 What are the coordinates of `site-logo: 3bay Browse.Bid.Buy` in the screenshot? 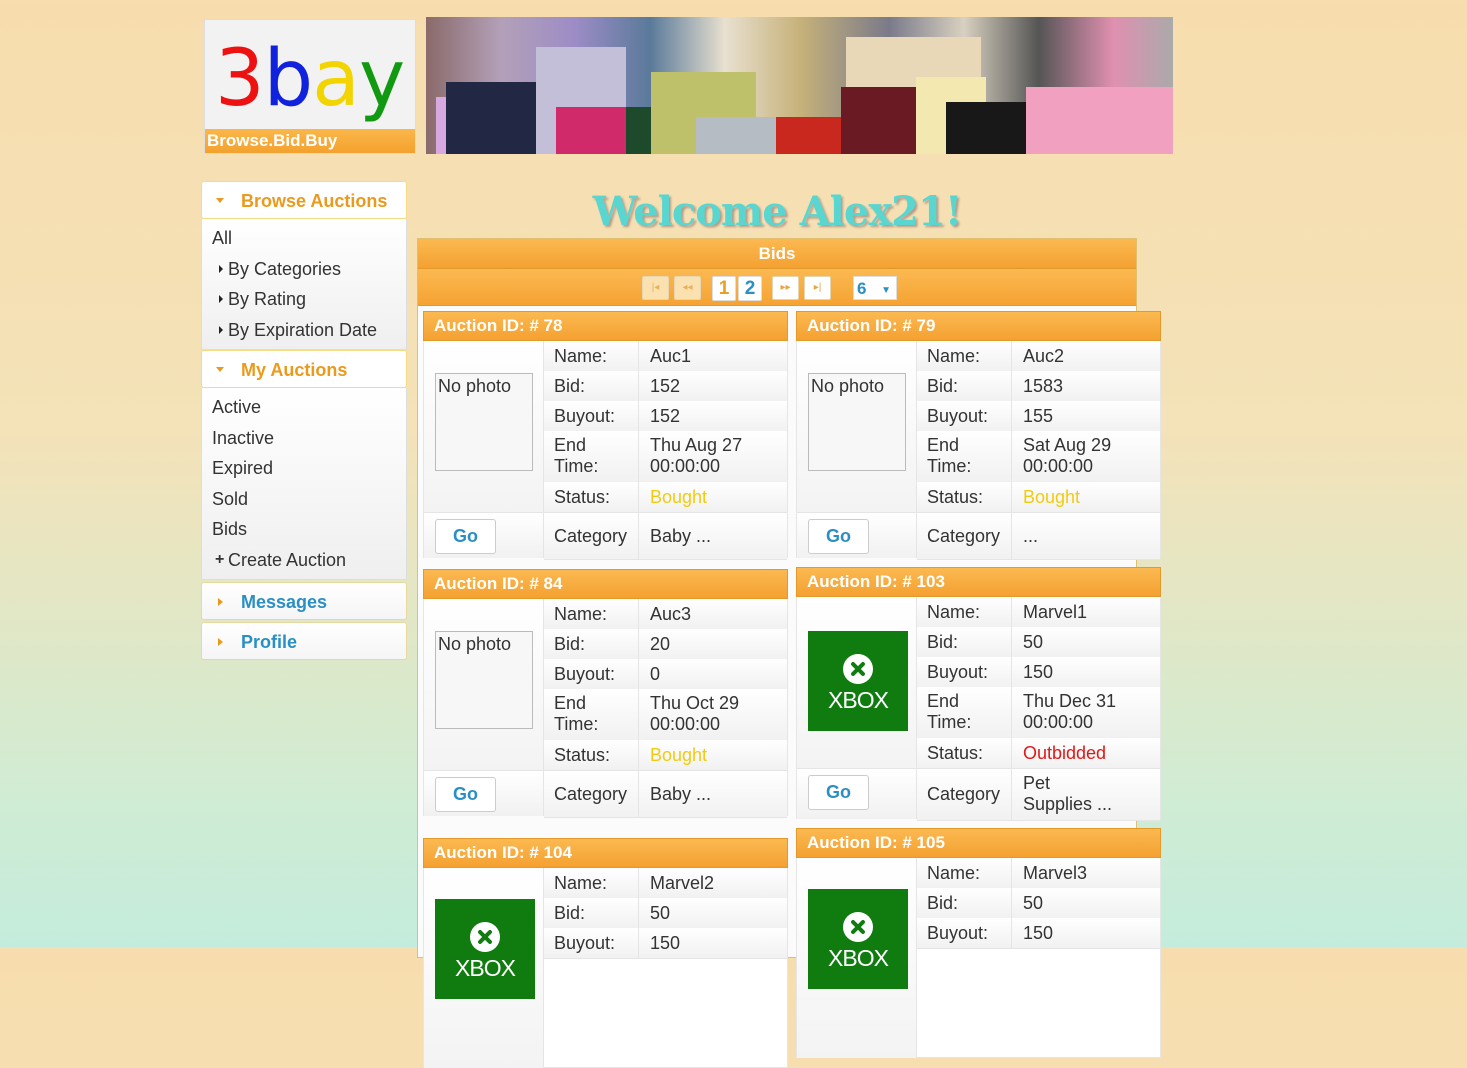 It's located at (310, 86).